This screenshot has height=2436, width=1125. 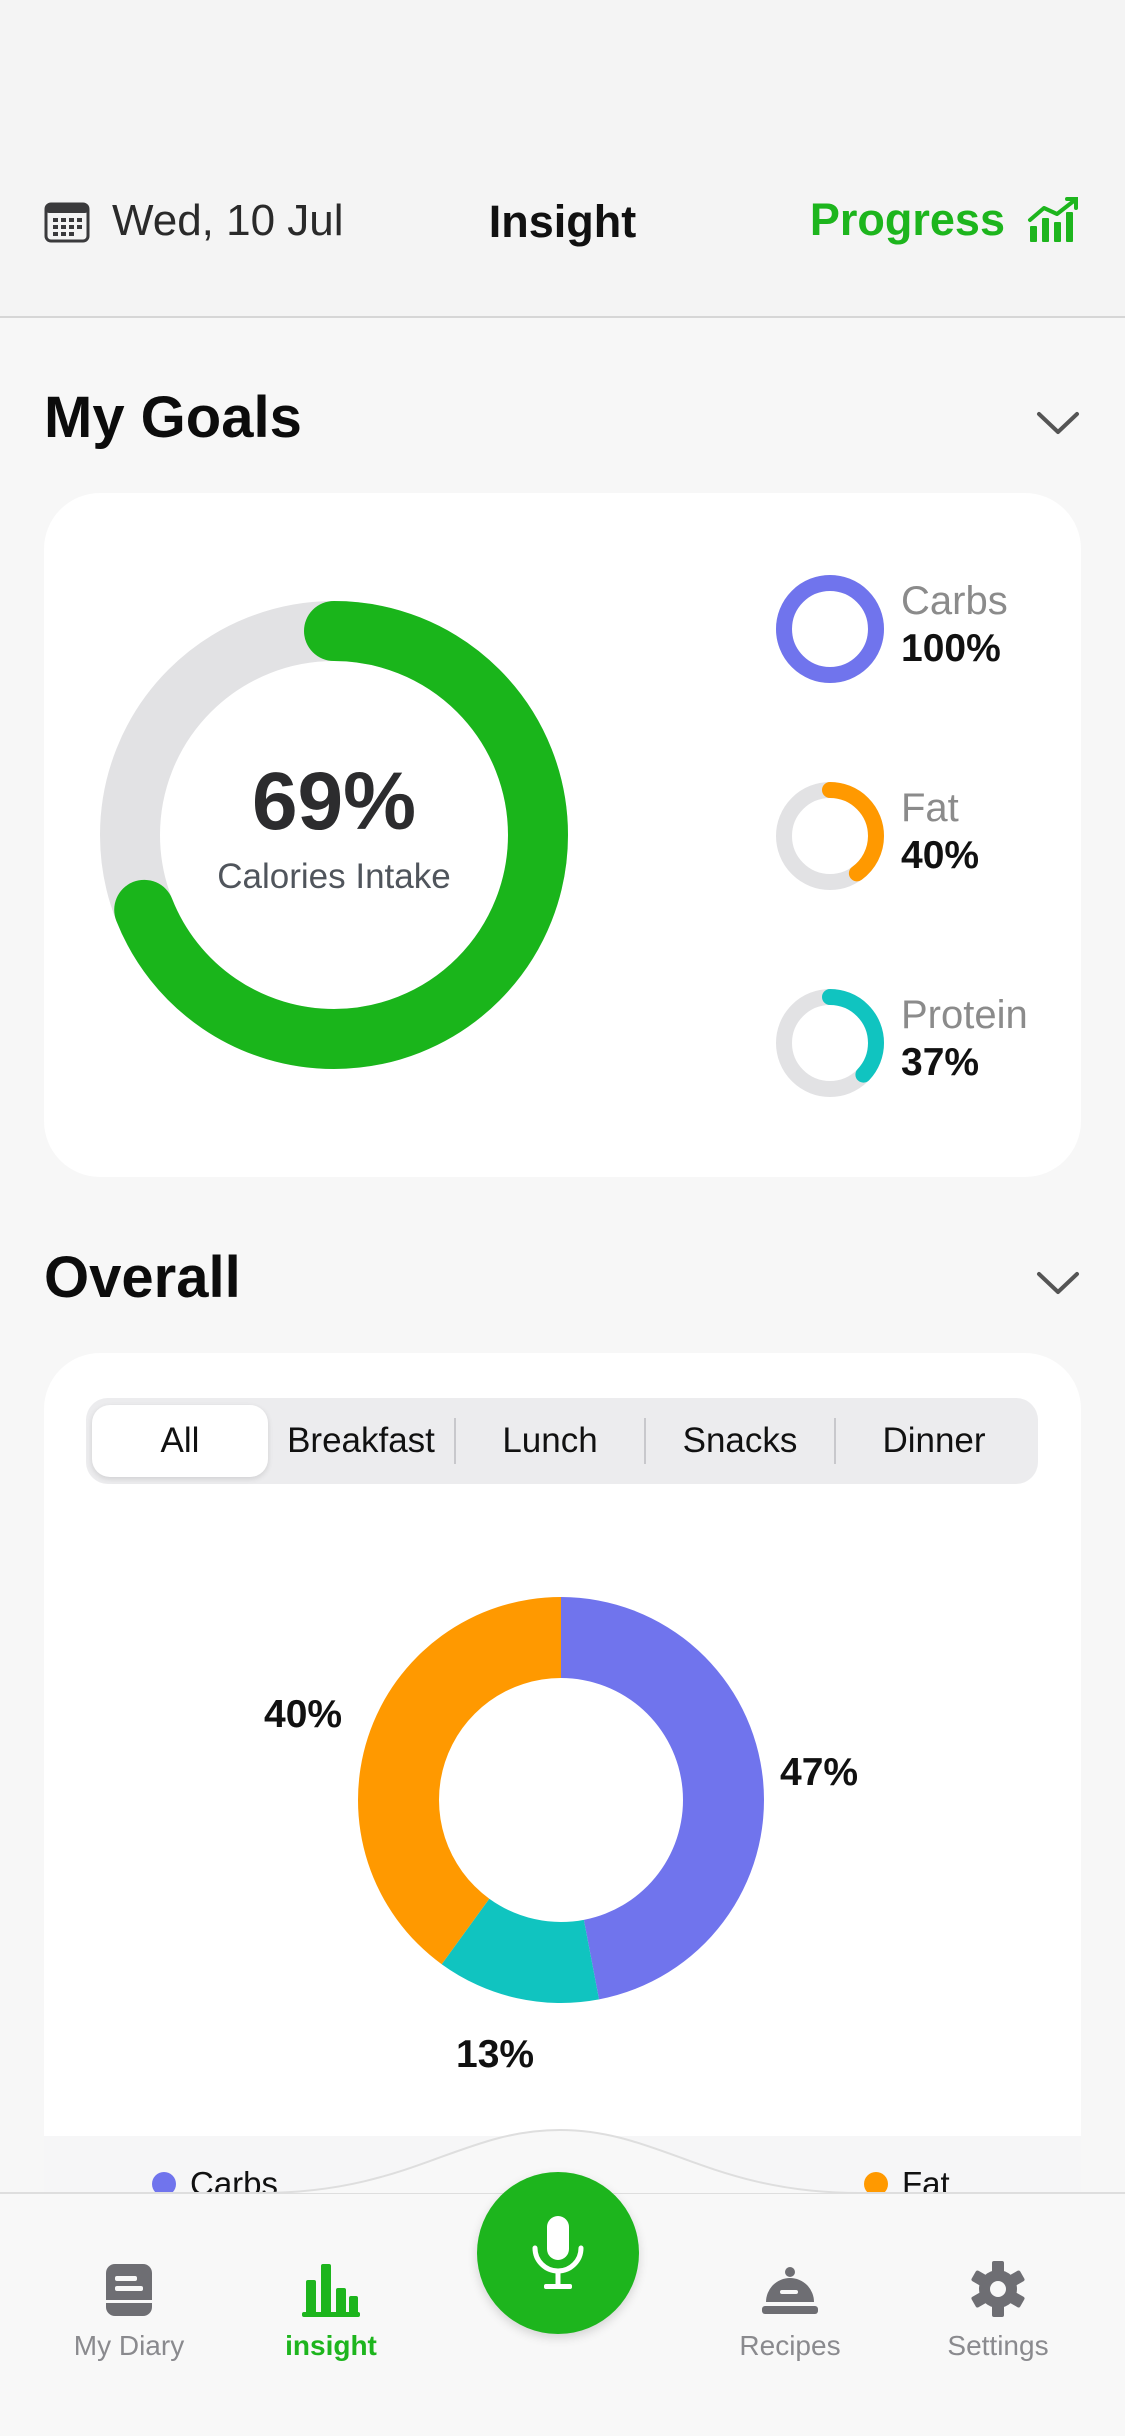 I want to click on tab-my-diary: My Diary, so click(x=129, y=2308).